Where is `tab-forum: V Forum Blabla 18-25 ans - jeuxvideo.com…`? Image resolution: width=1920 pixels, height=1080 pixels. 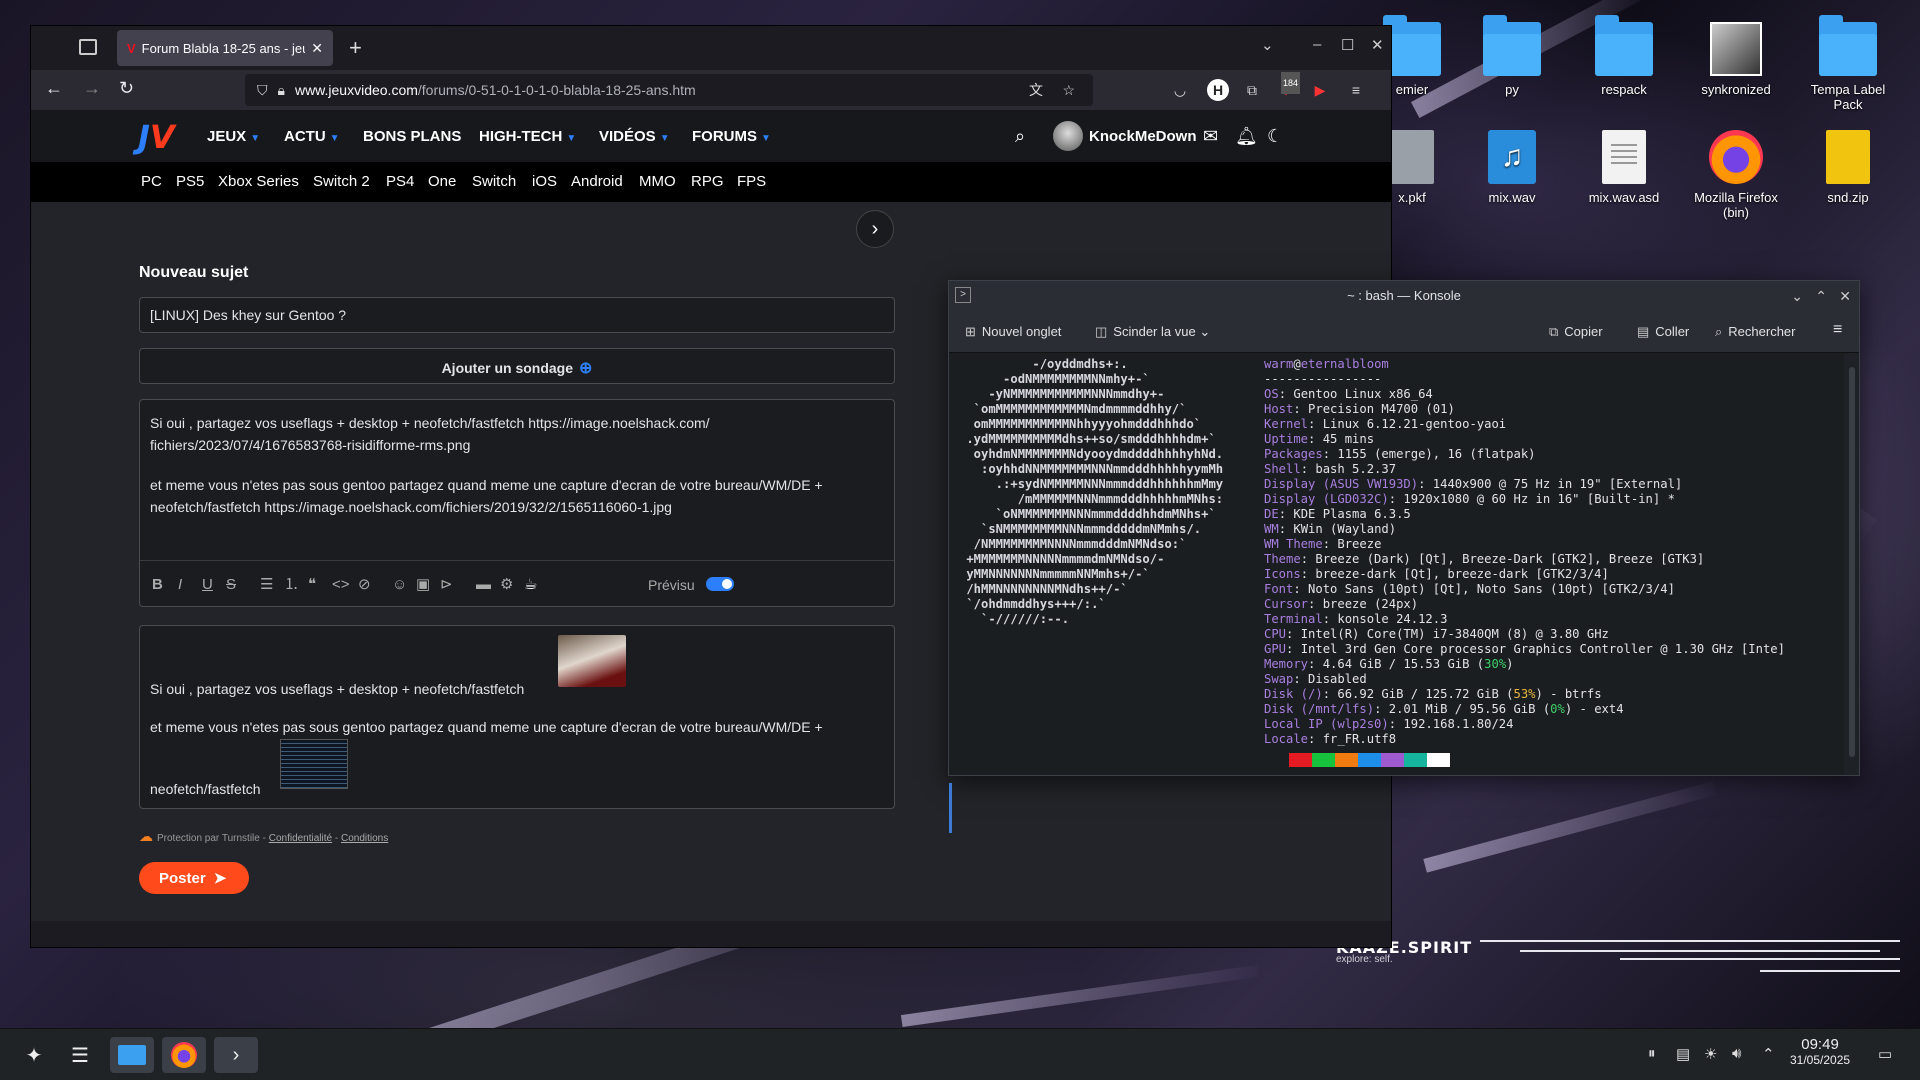
tab-forum: V Forum Blabla 18-25 ans - jeuxvideo.com… is located at coordinates (225, 48).